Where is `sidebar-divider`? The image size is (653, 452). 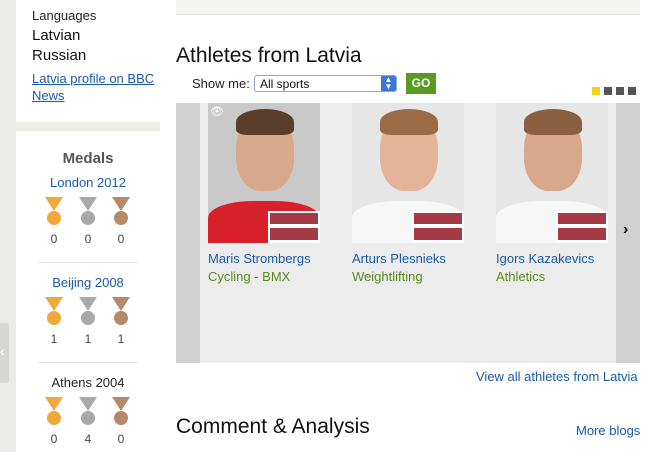 sidebar-divider is located at coordinates (88, 126).